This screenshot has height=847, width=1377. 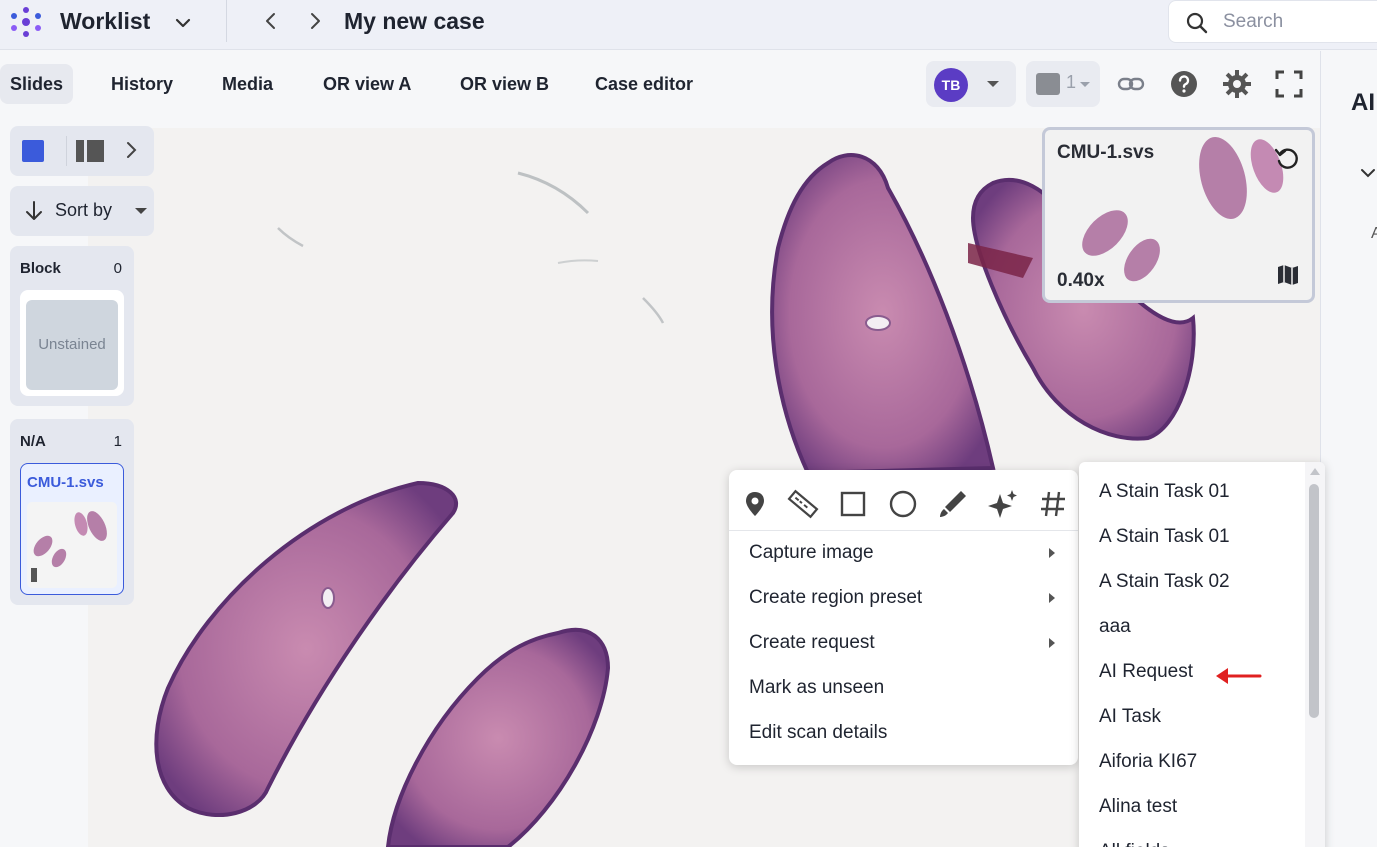 I want to click on ai-panel: AI A, so click(x=1348, y=449).